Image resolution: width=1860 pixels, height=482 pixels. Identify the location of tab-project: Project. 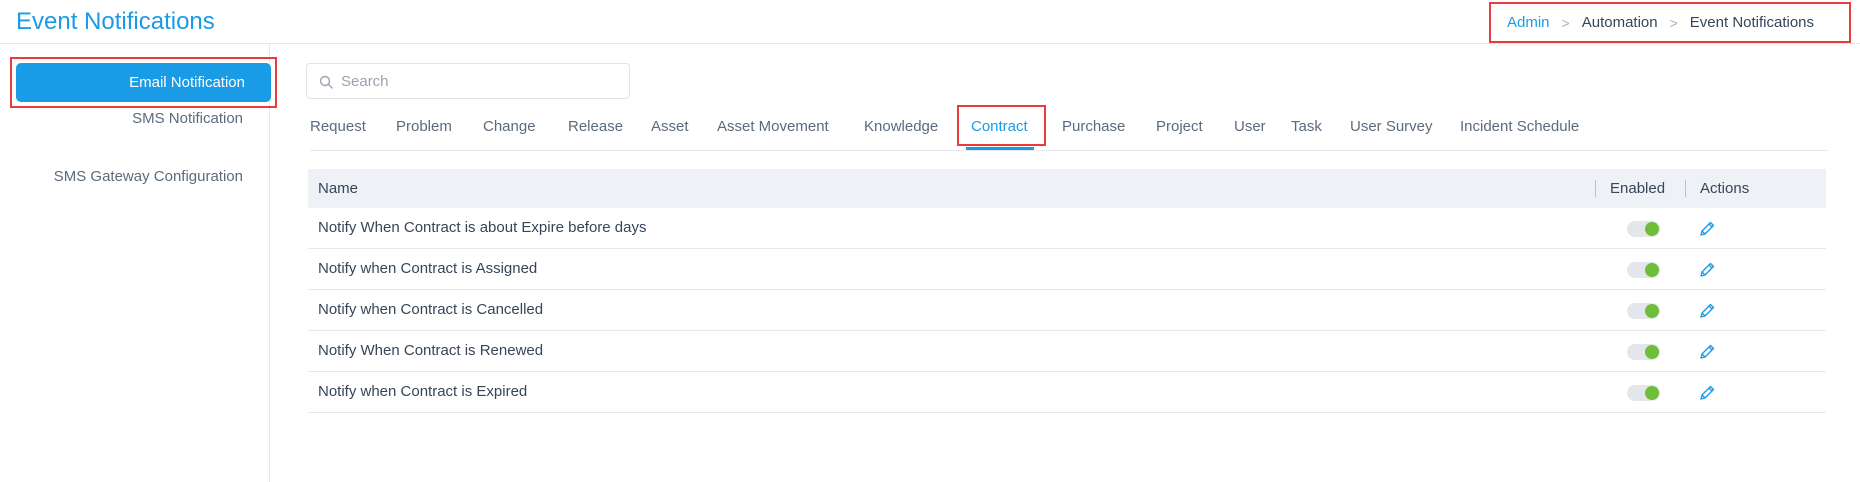
(1179, 126).